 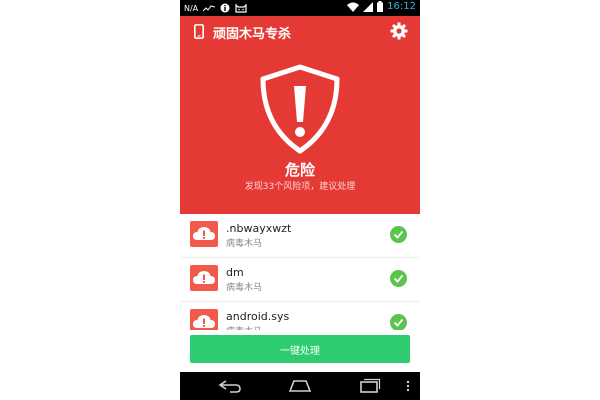 I want to click on wifi-icon, so click(x=353, y=7).